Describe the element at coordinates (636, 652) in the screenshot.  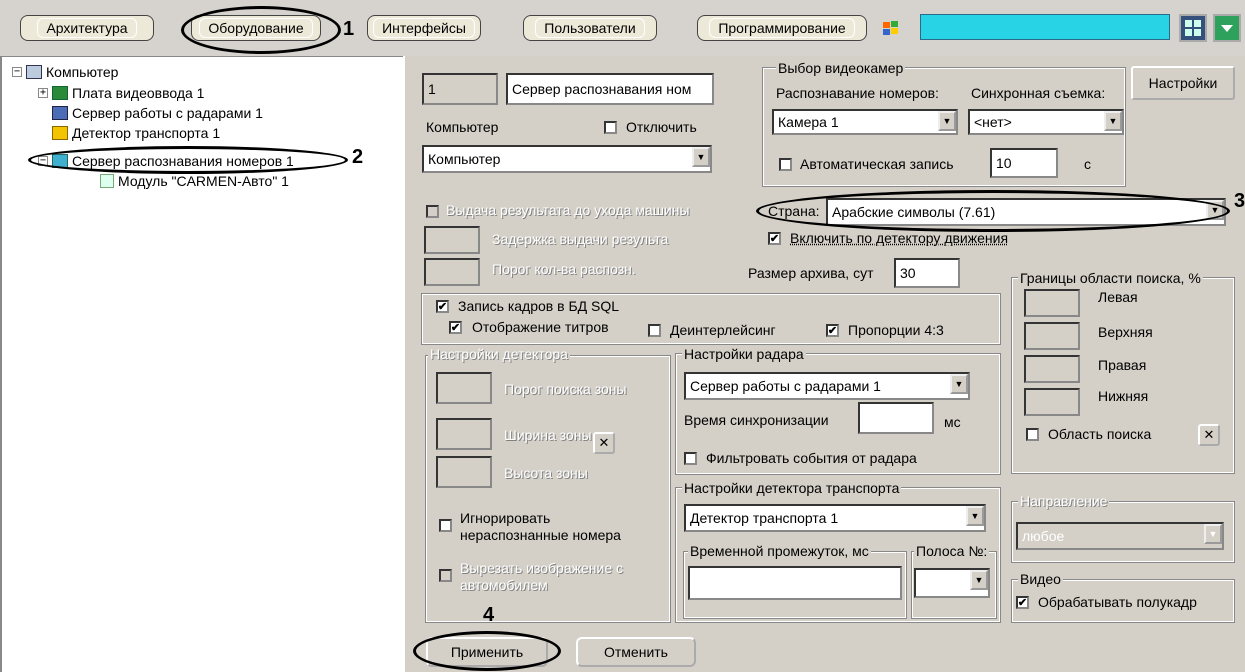
I see `cancel-button: Отменить` at that location.